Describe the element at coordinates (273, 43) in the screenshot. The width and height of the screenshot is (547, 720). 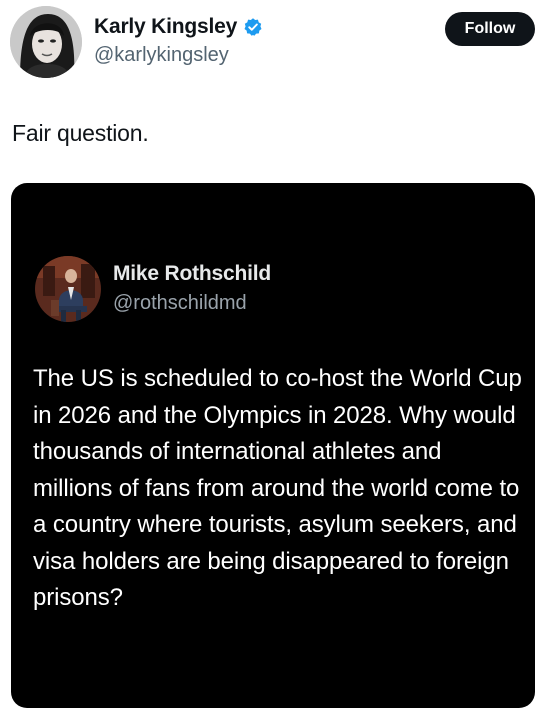
I see `tweet-header: Karly Kingsley @karlykingsley Follow` at that location.